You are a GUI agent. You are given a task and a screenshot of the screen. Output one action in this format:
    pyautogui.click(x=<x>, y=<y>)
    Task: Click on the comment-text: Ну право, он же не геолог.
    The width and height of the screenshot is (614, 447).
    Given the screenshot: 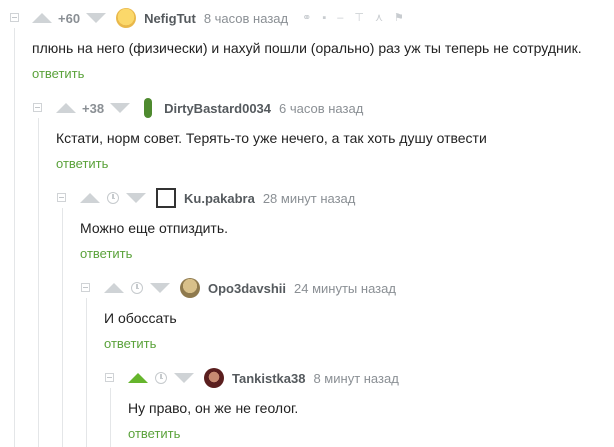 What is the action you would take?
    pyautogui.click(x=213, y=408)
    